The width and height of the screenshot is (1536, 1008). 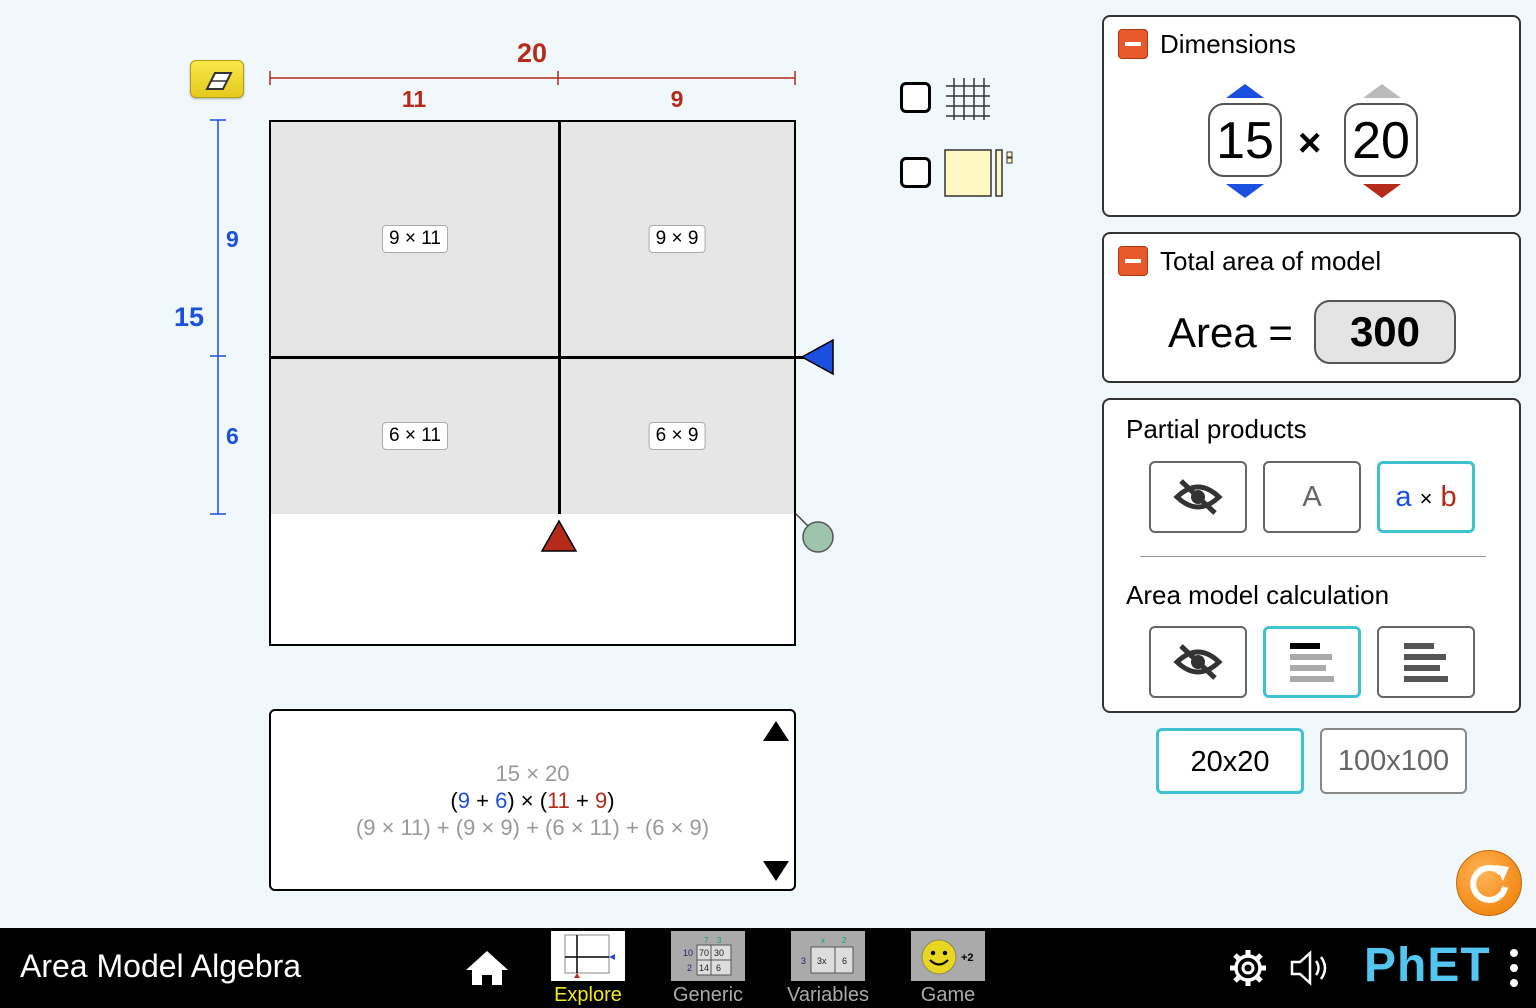 I want to click on width-decrement-arrow, so click(x=1382, y=191).